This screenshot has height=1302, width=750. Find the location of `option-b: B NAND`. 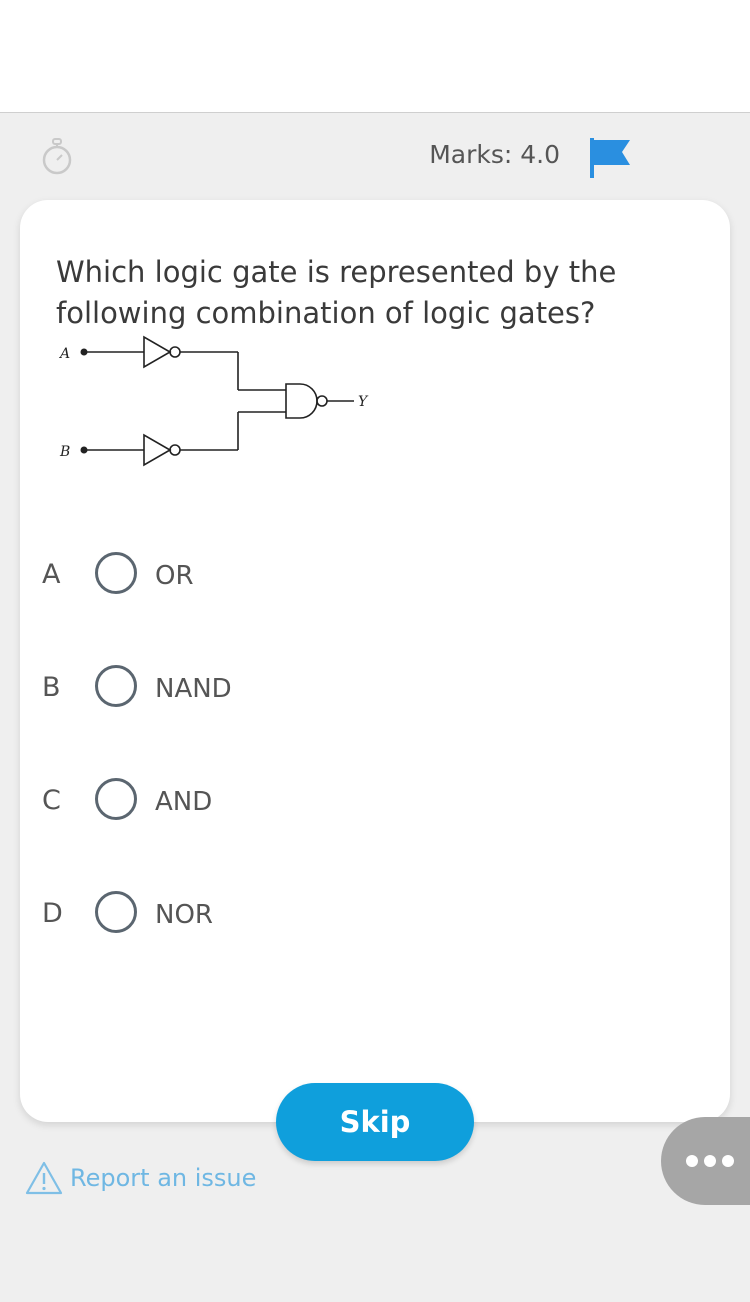

option-b: B NAND is located at coordinates (375, 690).